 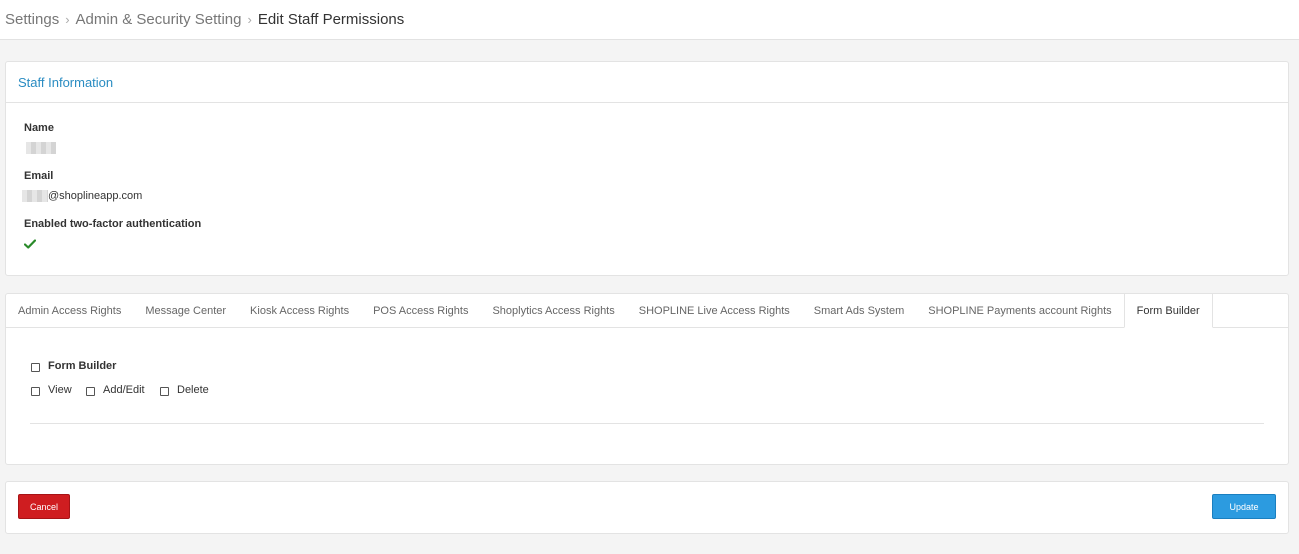 I want to click on form-builder-checkbox, so click(x=35, y=367).